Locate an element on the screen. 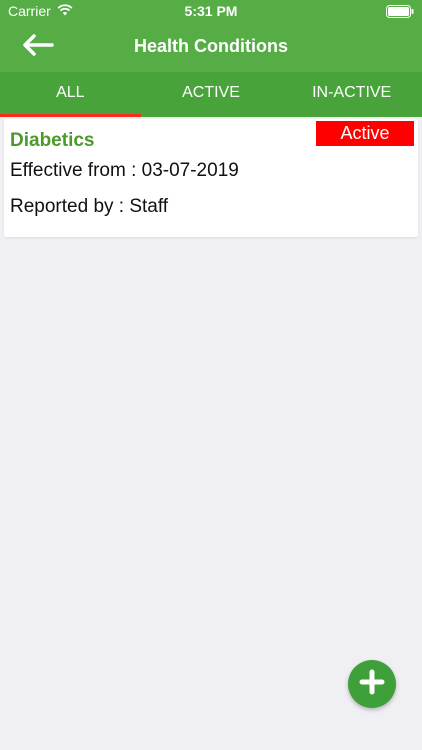  status-time: 5:31 PM is located at coordinates (211, 11).